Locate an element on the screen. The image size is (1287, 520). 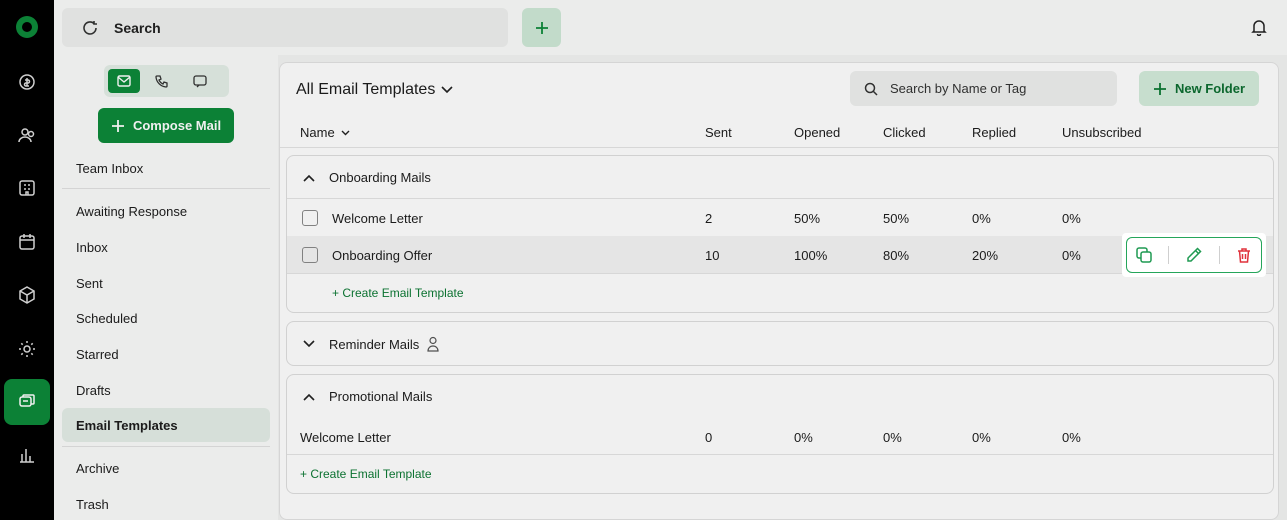
template-search-input: Search by Name or Tag is located at coordinates (983, 88).